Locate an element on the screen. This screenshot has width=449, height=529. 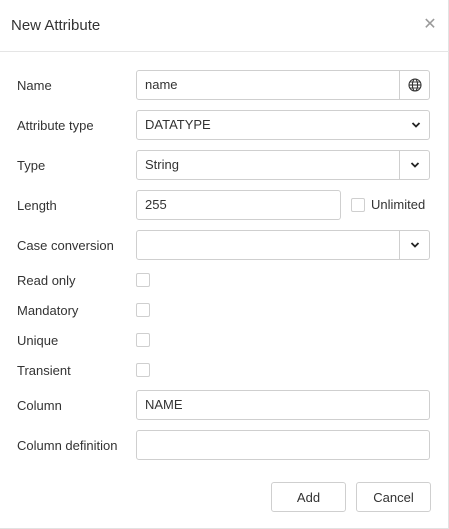
dialog-title: New Attribute is located at coordinates (56, 25).